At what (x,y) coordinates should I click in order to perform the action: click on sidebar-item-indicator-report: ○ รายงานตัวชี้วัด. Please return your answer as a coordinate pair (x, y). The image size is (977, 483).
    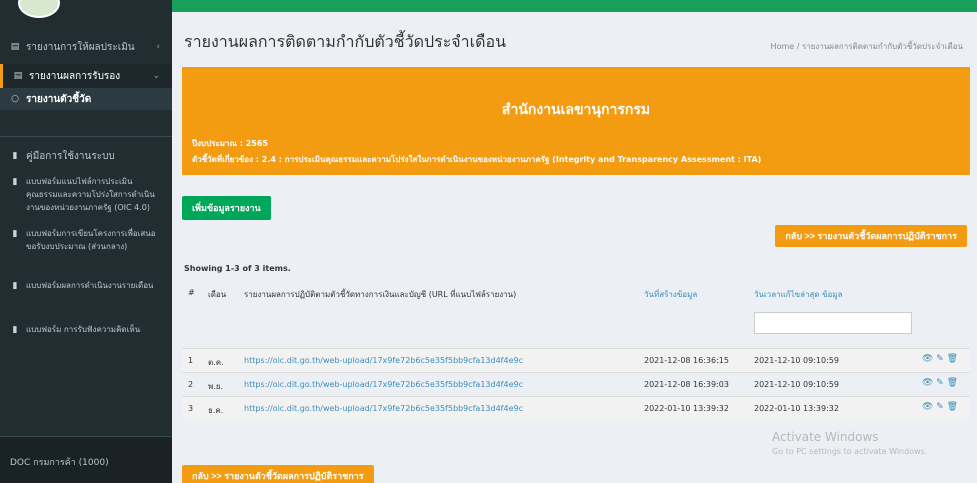
    Looking at the image, I should click on (86, 99).